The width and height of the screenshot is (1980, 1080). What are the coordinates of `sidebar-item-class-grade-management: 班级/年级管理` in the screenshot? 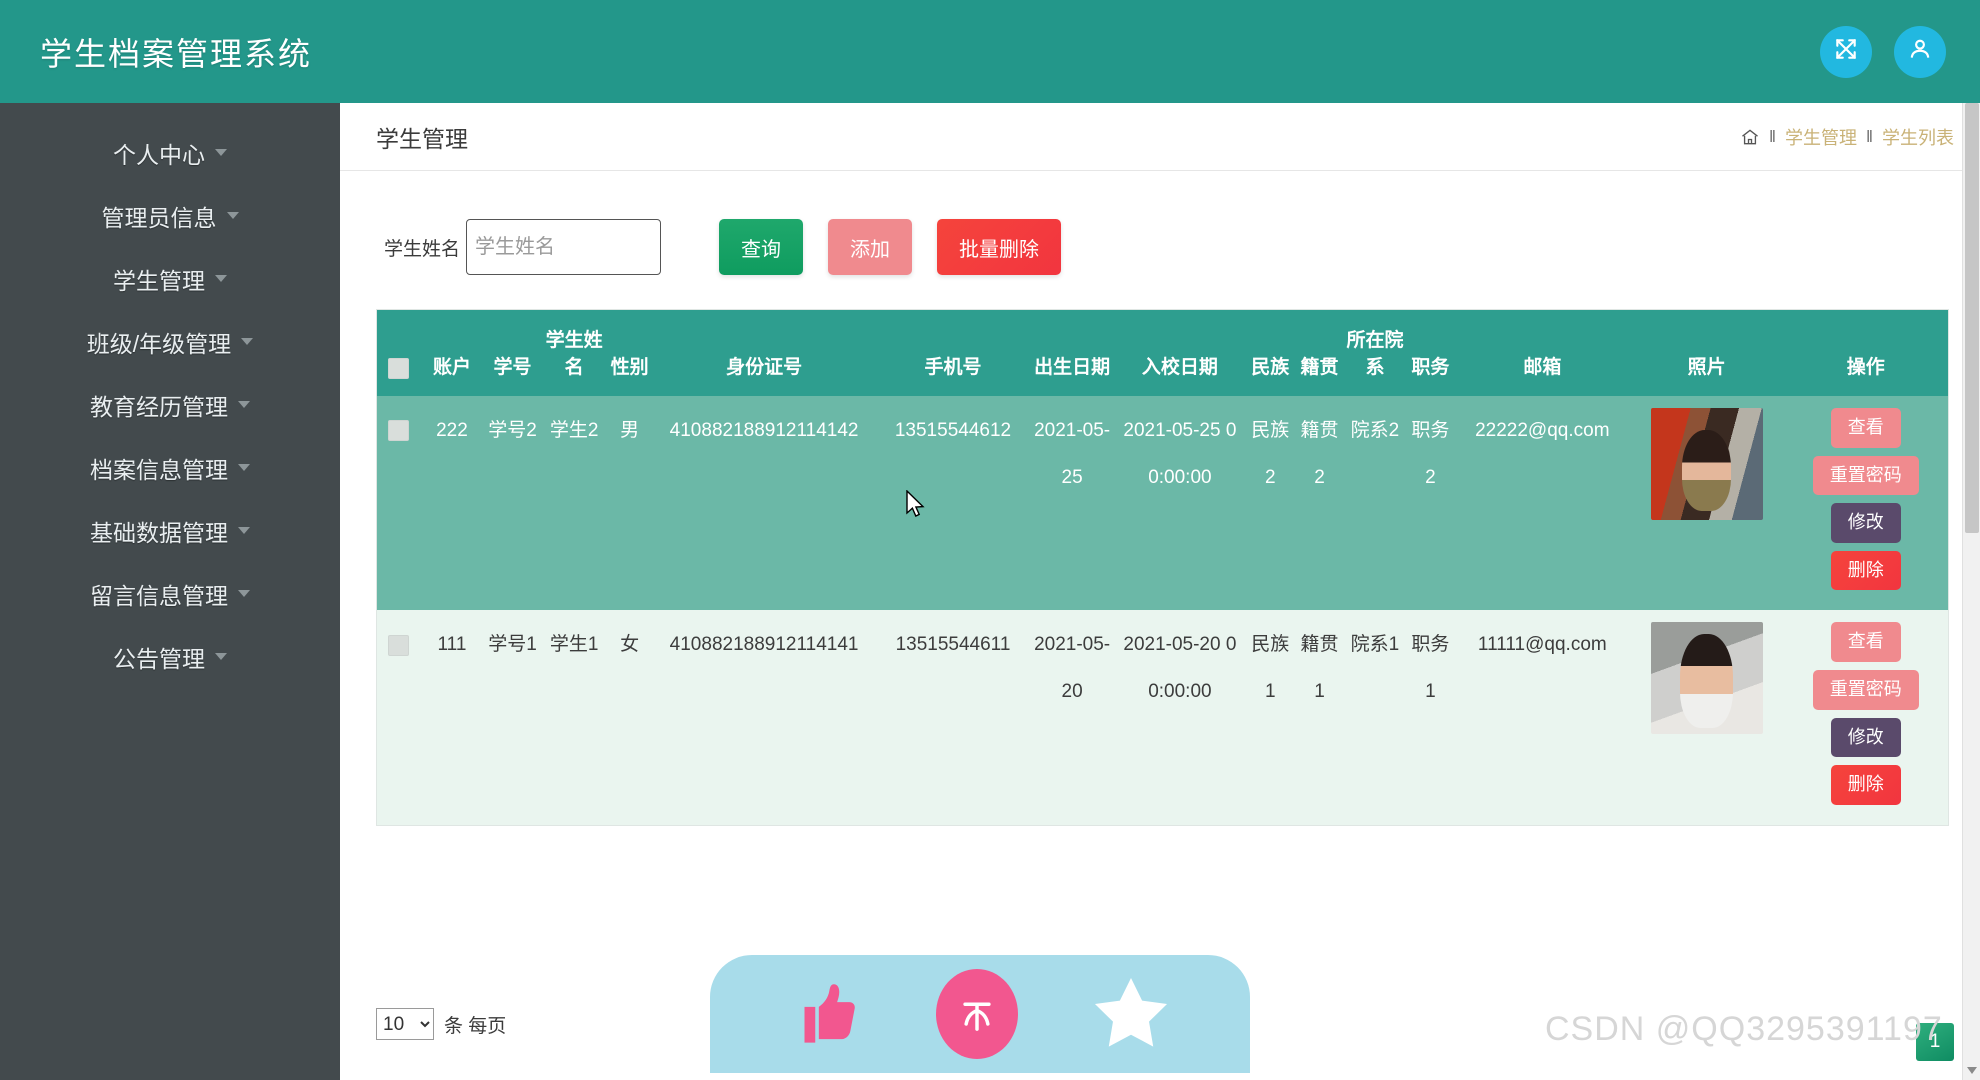 It's located at (170, 341).